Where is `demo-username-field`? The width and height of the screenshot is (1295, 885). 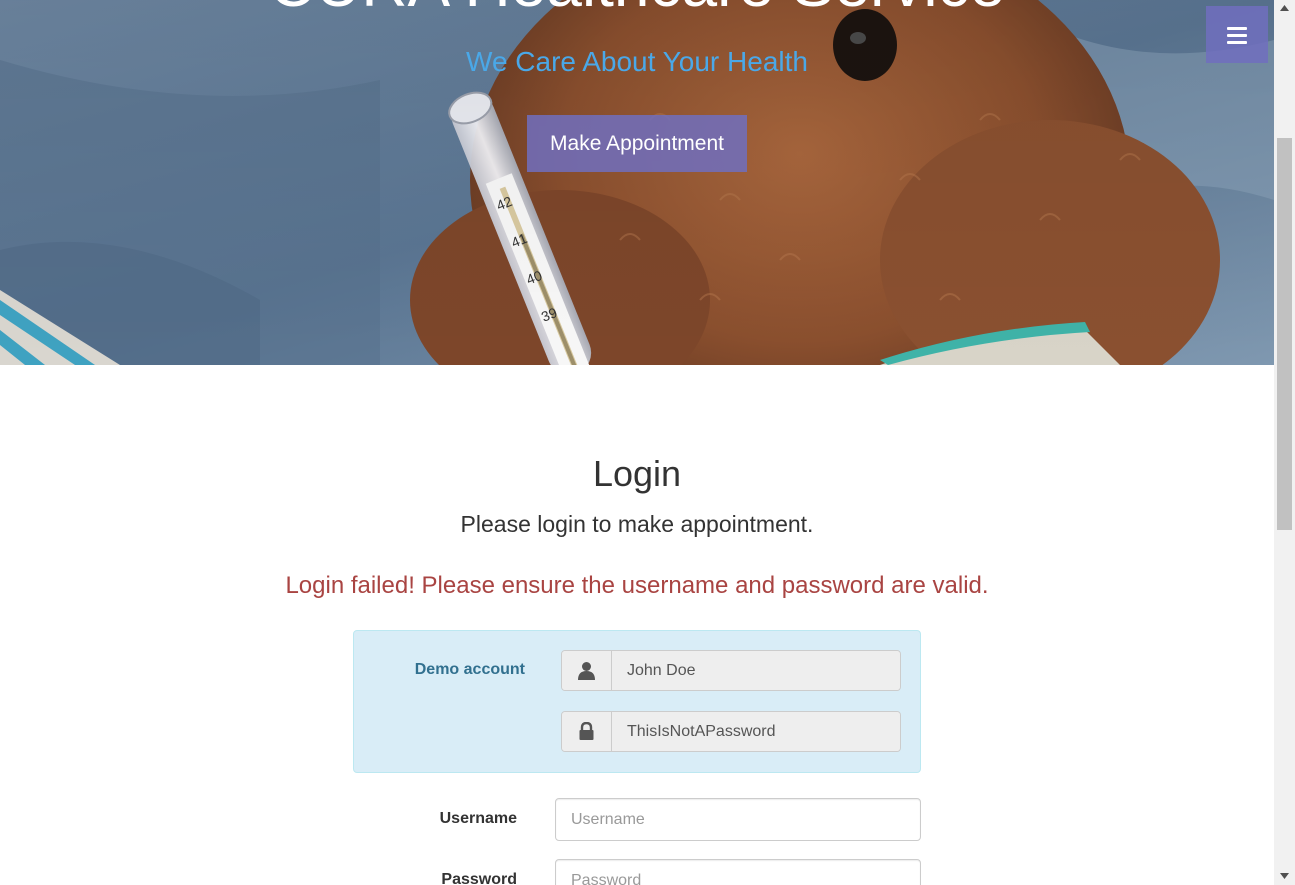
demo-username-field is located at coordinates (756, 670).